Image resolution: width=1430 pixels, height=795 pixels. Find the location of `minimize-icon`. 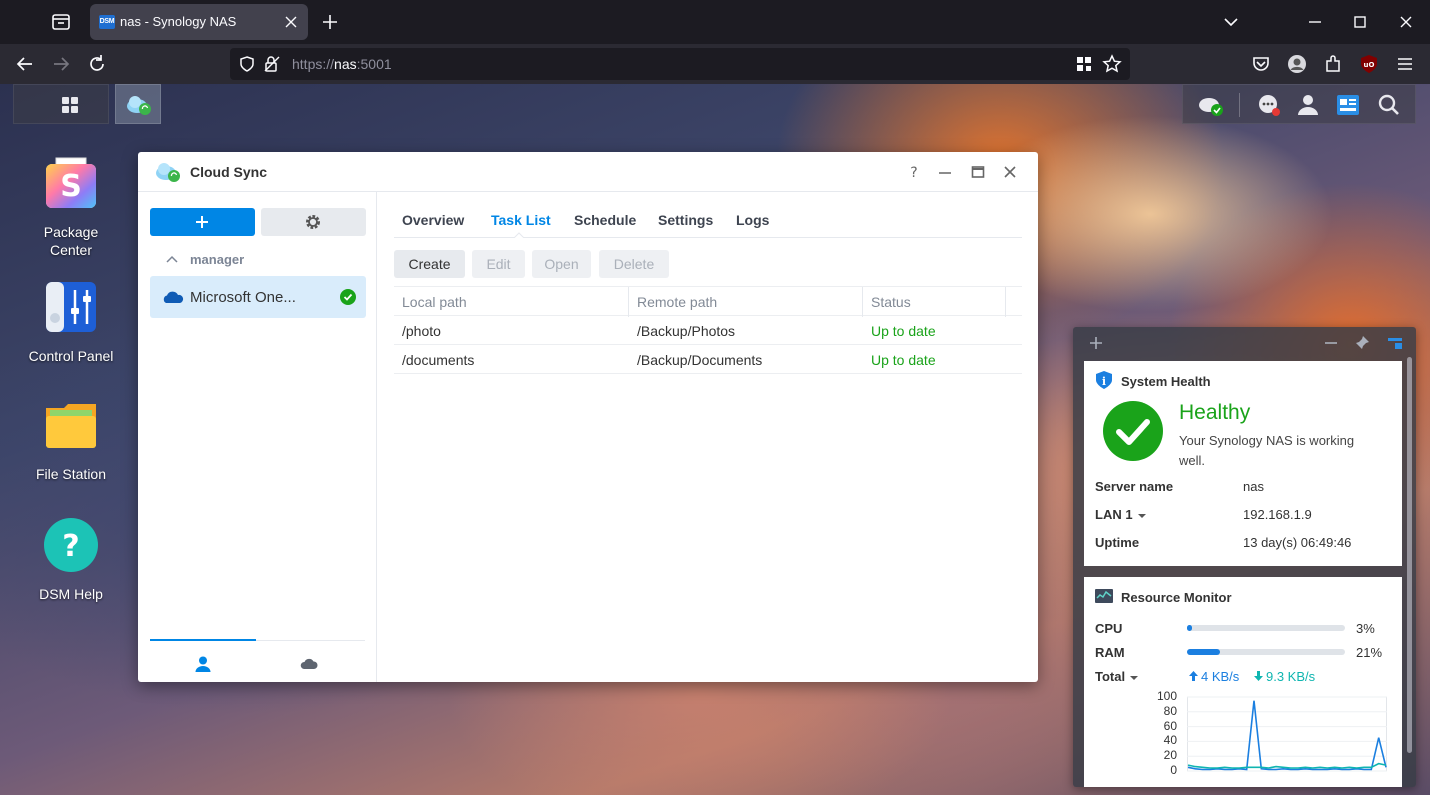

minimize-icon is located at coordinates (1315, 22).